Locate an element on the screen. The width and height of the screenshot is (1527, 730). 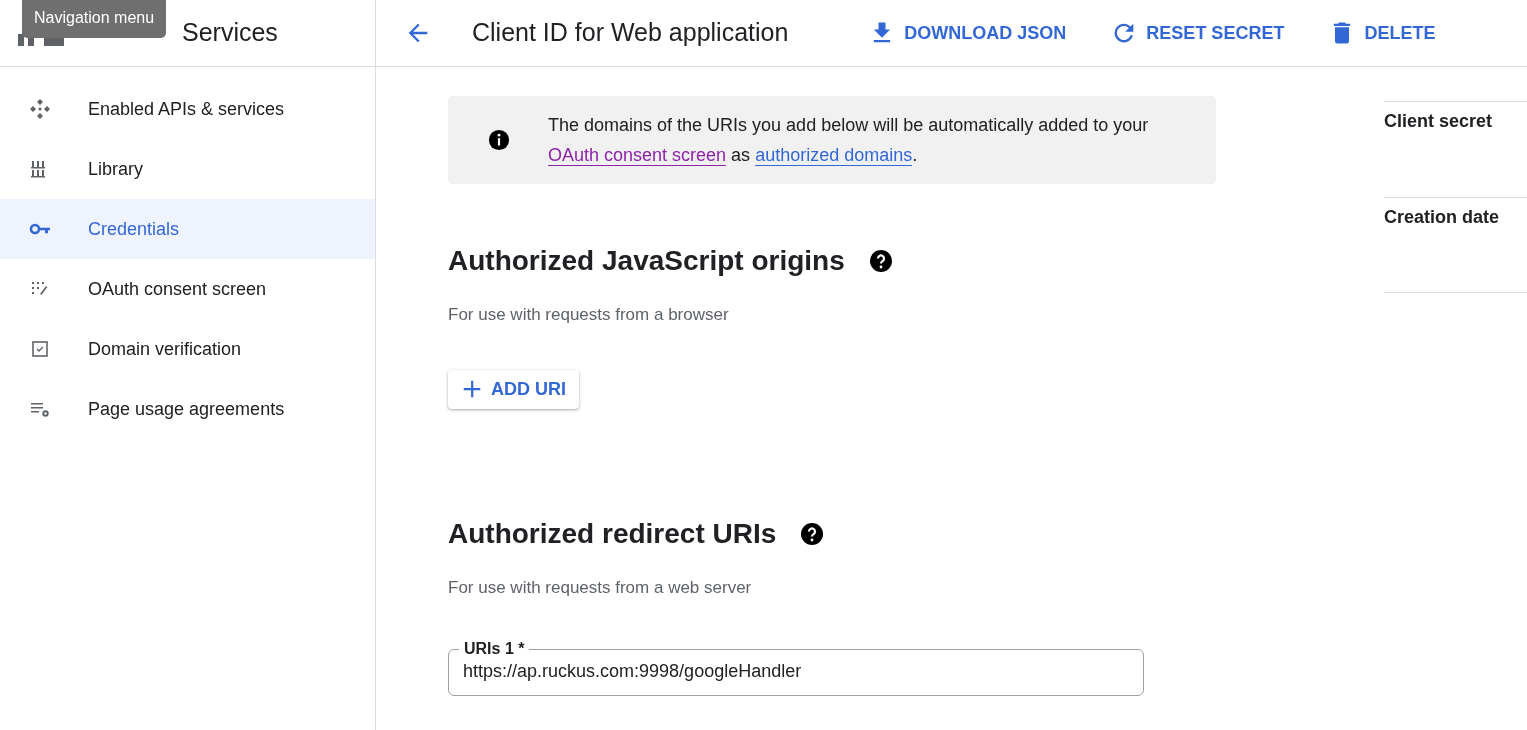
action-button: RESET SECRET is located at coordinates (1197, 33).